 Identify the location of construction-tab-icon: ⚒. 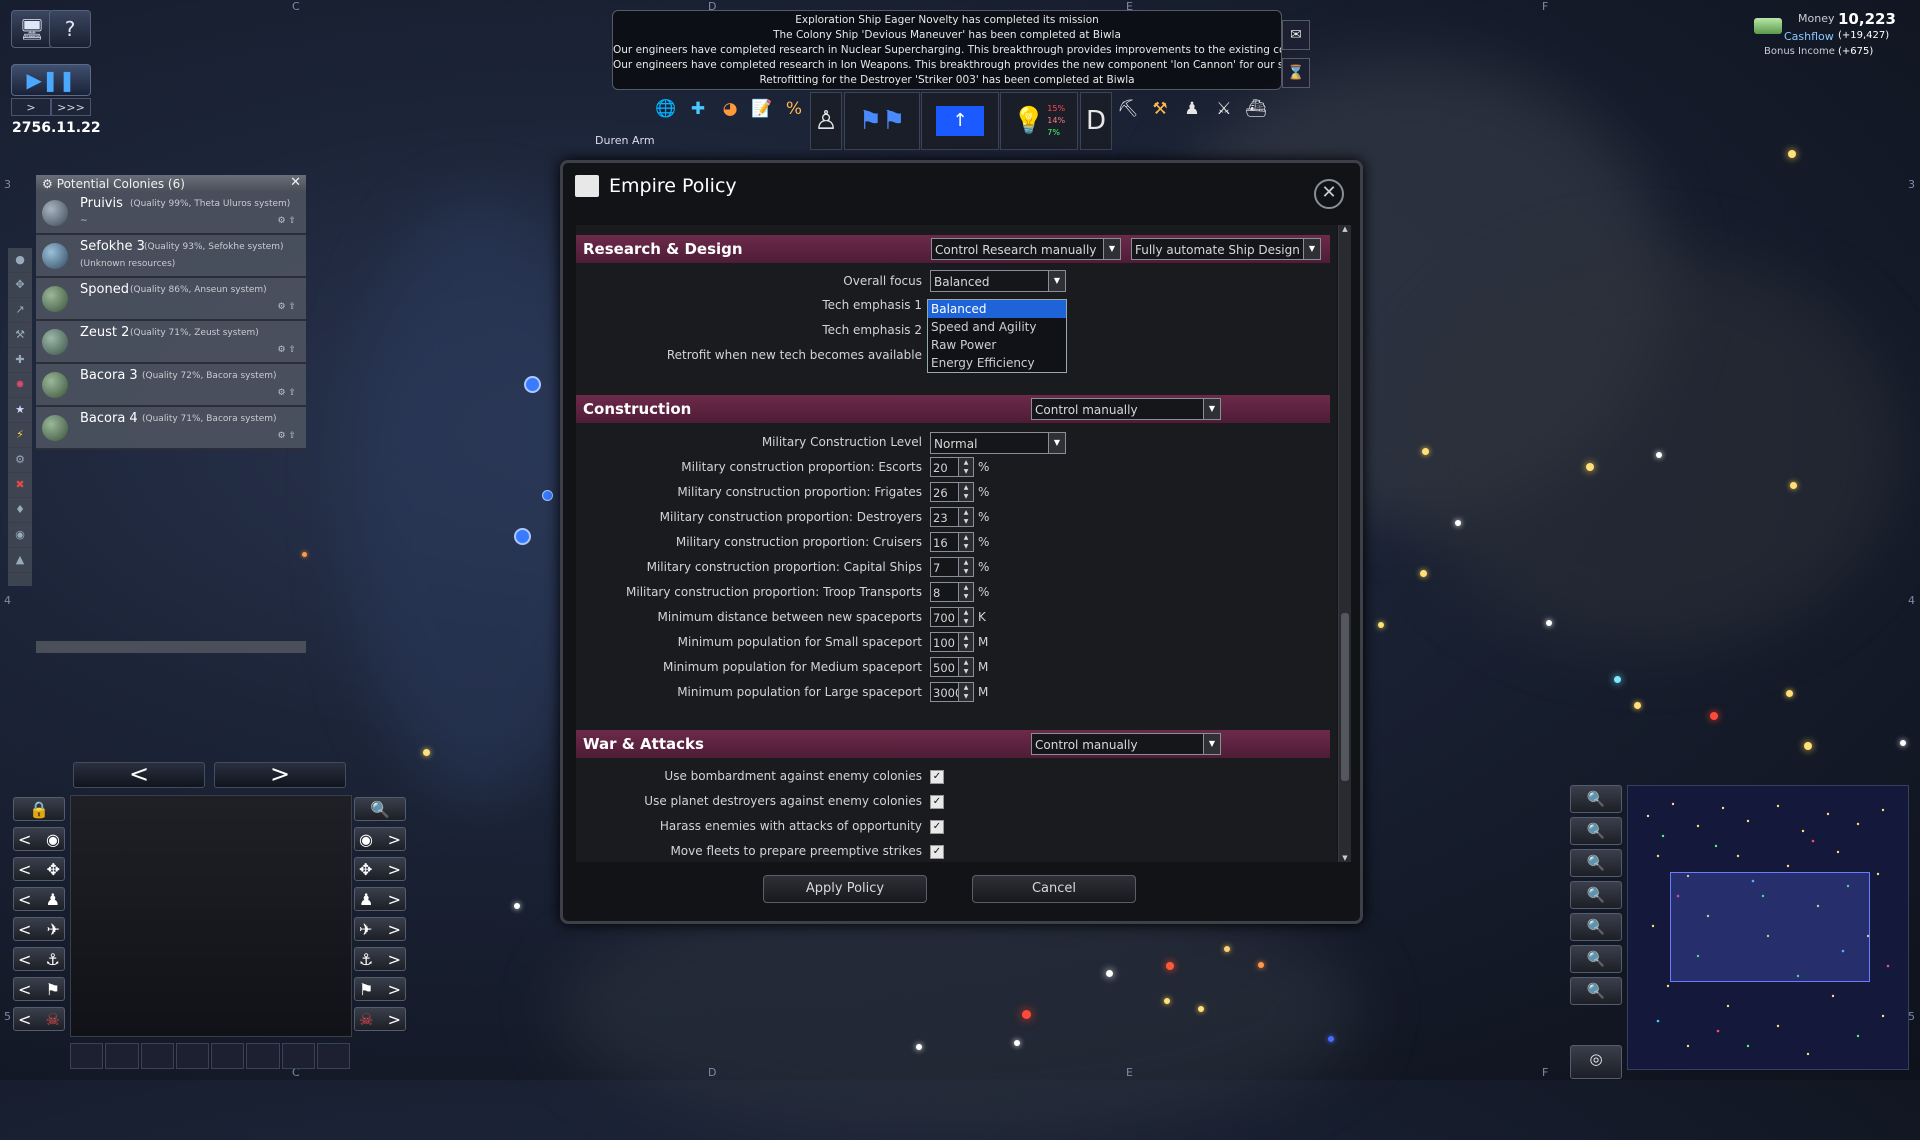
(20, 335).